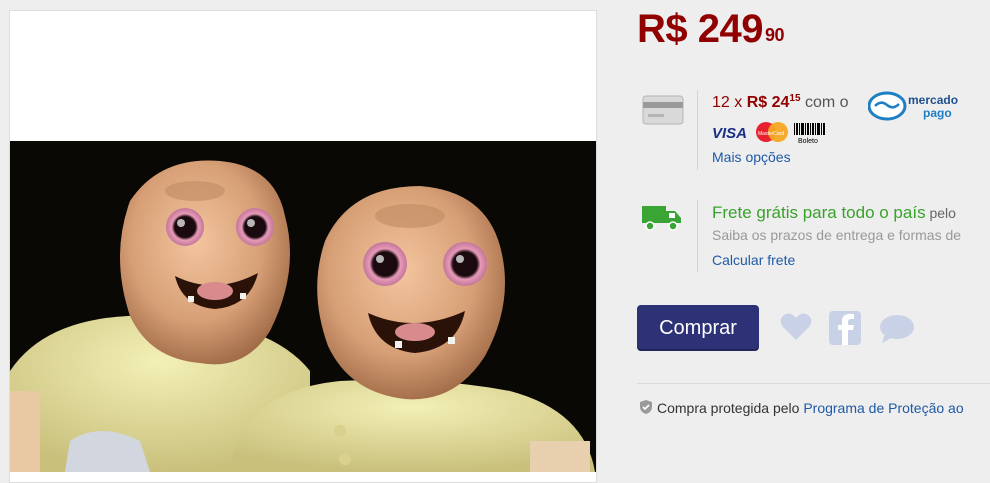  Describe the element at coordinates (698, 328) in the screenshot. I see `buy-button: Comprar` at that location.